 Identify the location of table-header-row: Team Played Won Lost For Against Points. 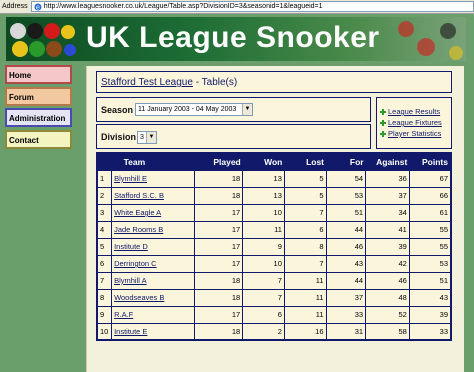
(274, 161).